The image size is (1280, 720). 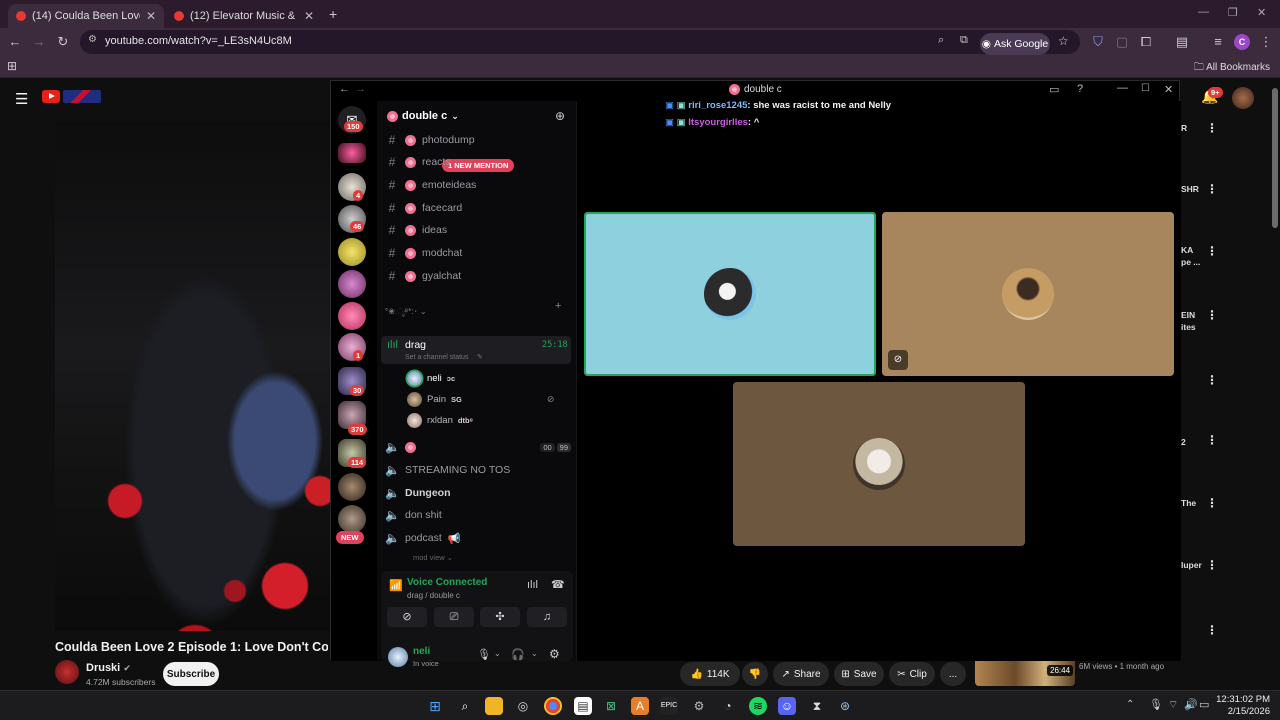 What do you see at coordinates (1015, 44) in the screenshot?
I see `ask-google-button: ◉ Ask Google` at bounding box center [1015, 44].